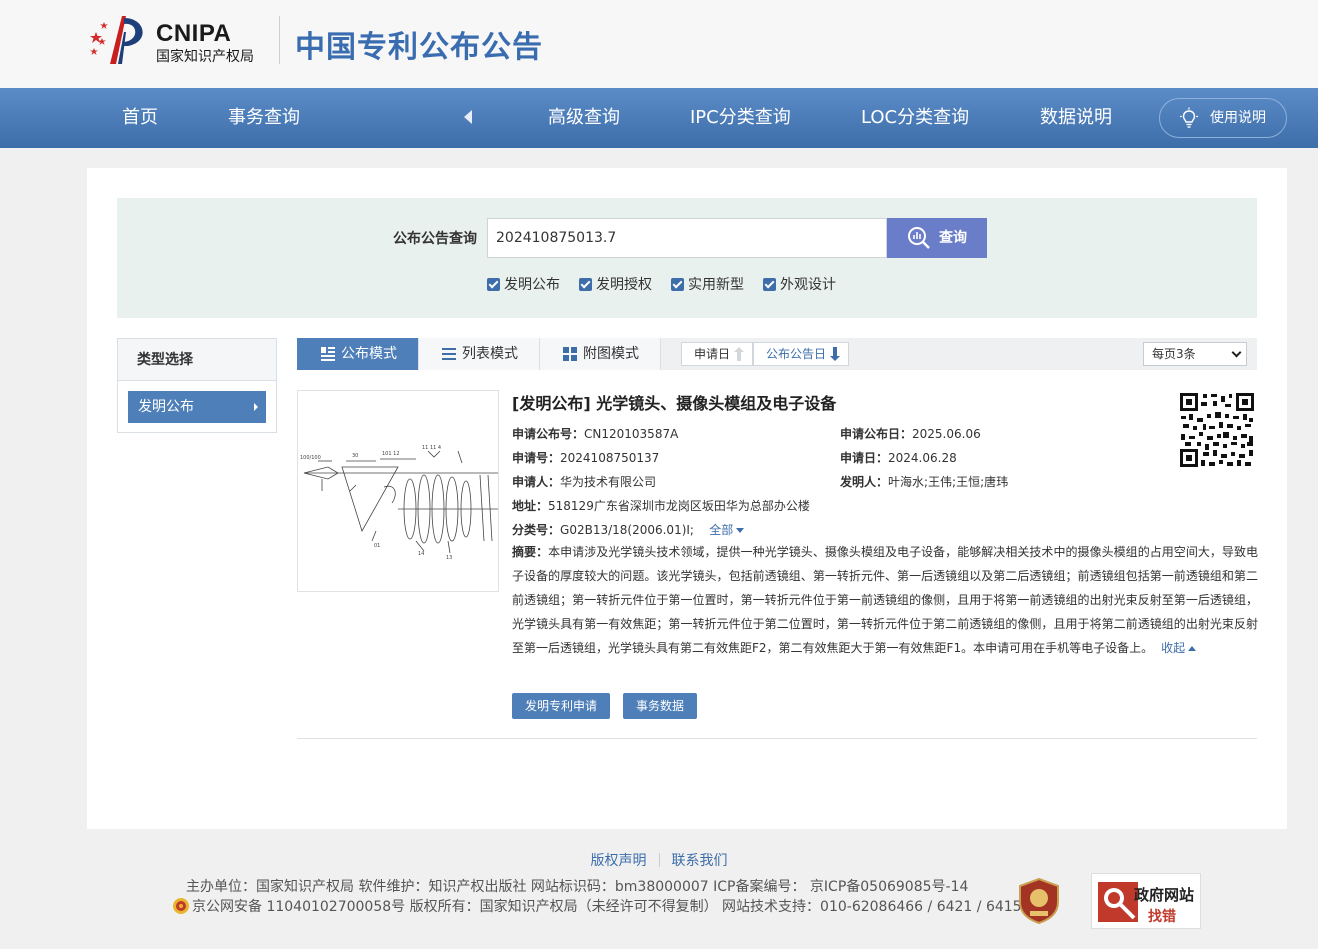  I want to click on sidebar-item-invention-publication: 发明公布, so click(197, 407).